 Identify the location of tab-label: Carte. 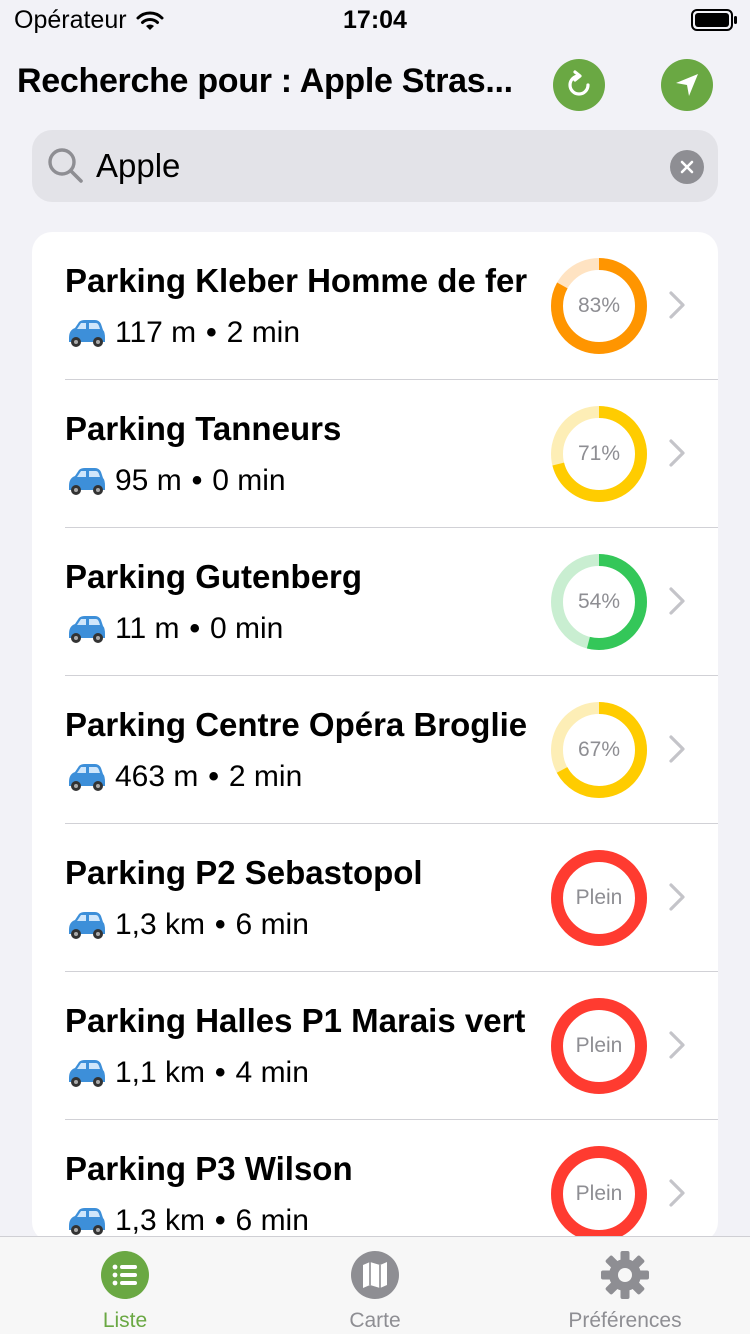
(375, 1320).